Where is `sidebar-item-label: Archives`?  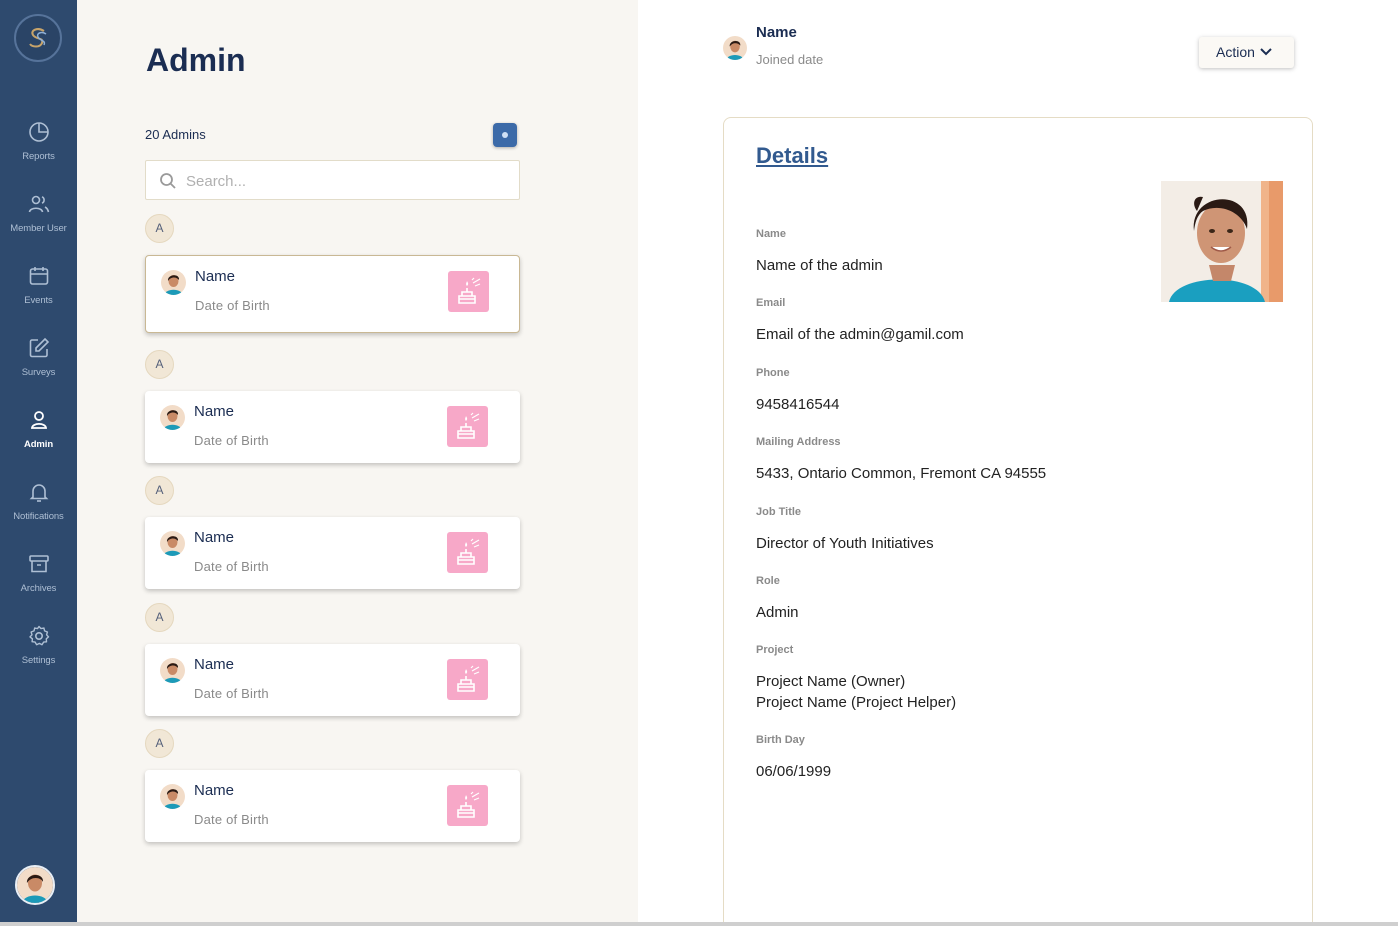
sidebar-item-label: Archives is located at coordinates (38, 588).